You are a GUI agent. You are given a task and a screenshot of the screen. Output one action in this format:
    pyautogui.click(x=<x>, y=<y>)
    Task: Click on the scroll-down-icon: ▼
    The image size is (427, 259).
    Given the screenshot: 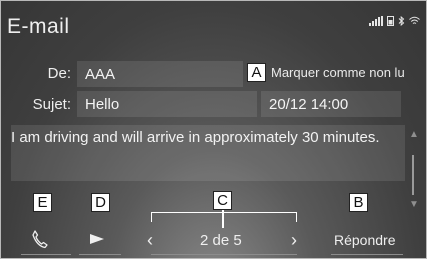 What is the action you would take?
    pyautogui.click(x=414, y=204)
    